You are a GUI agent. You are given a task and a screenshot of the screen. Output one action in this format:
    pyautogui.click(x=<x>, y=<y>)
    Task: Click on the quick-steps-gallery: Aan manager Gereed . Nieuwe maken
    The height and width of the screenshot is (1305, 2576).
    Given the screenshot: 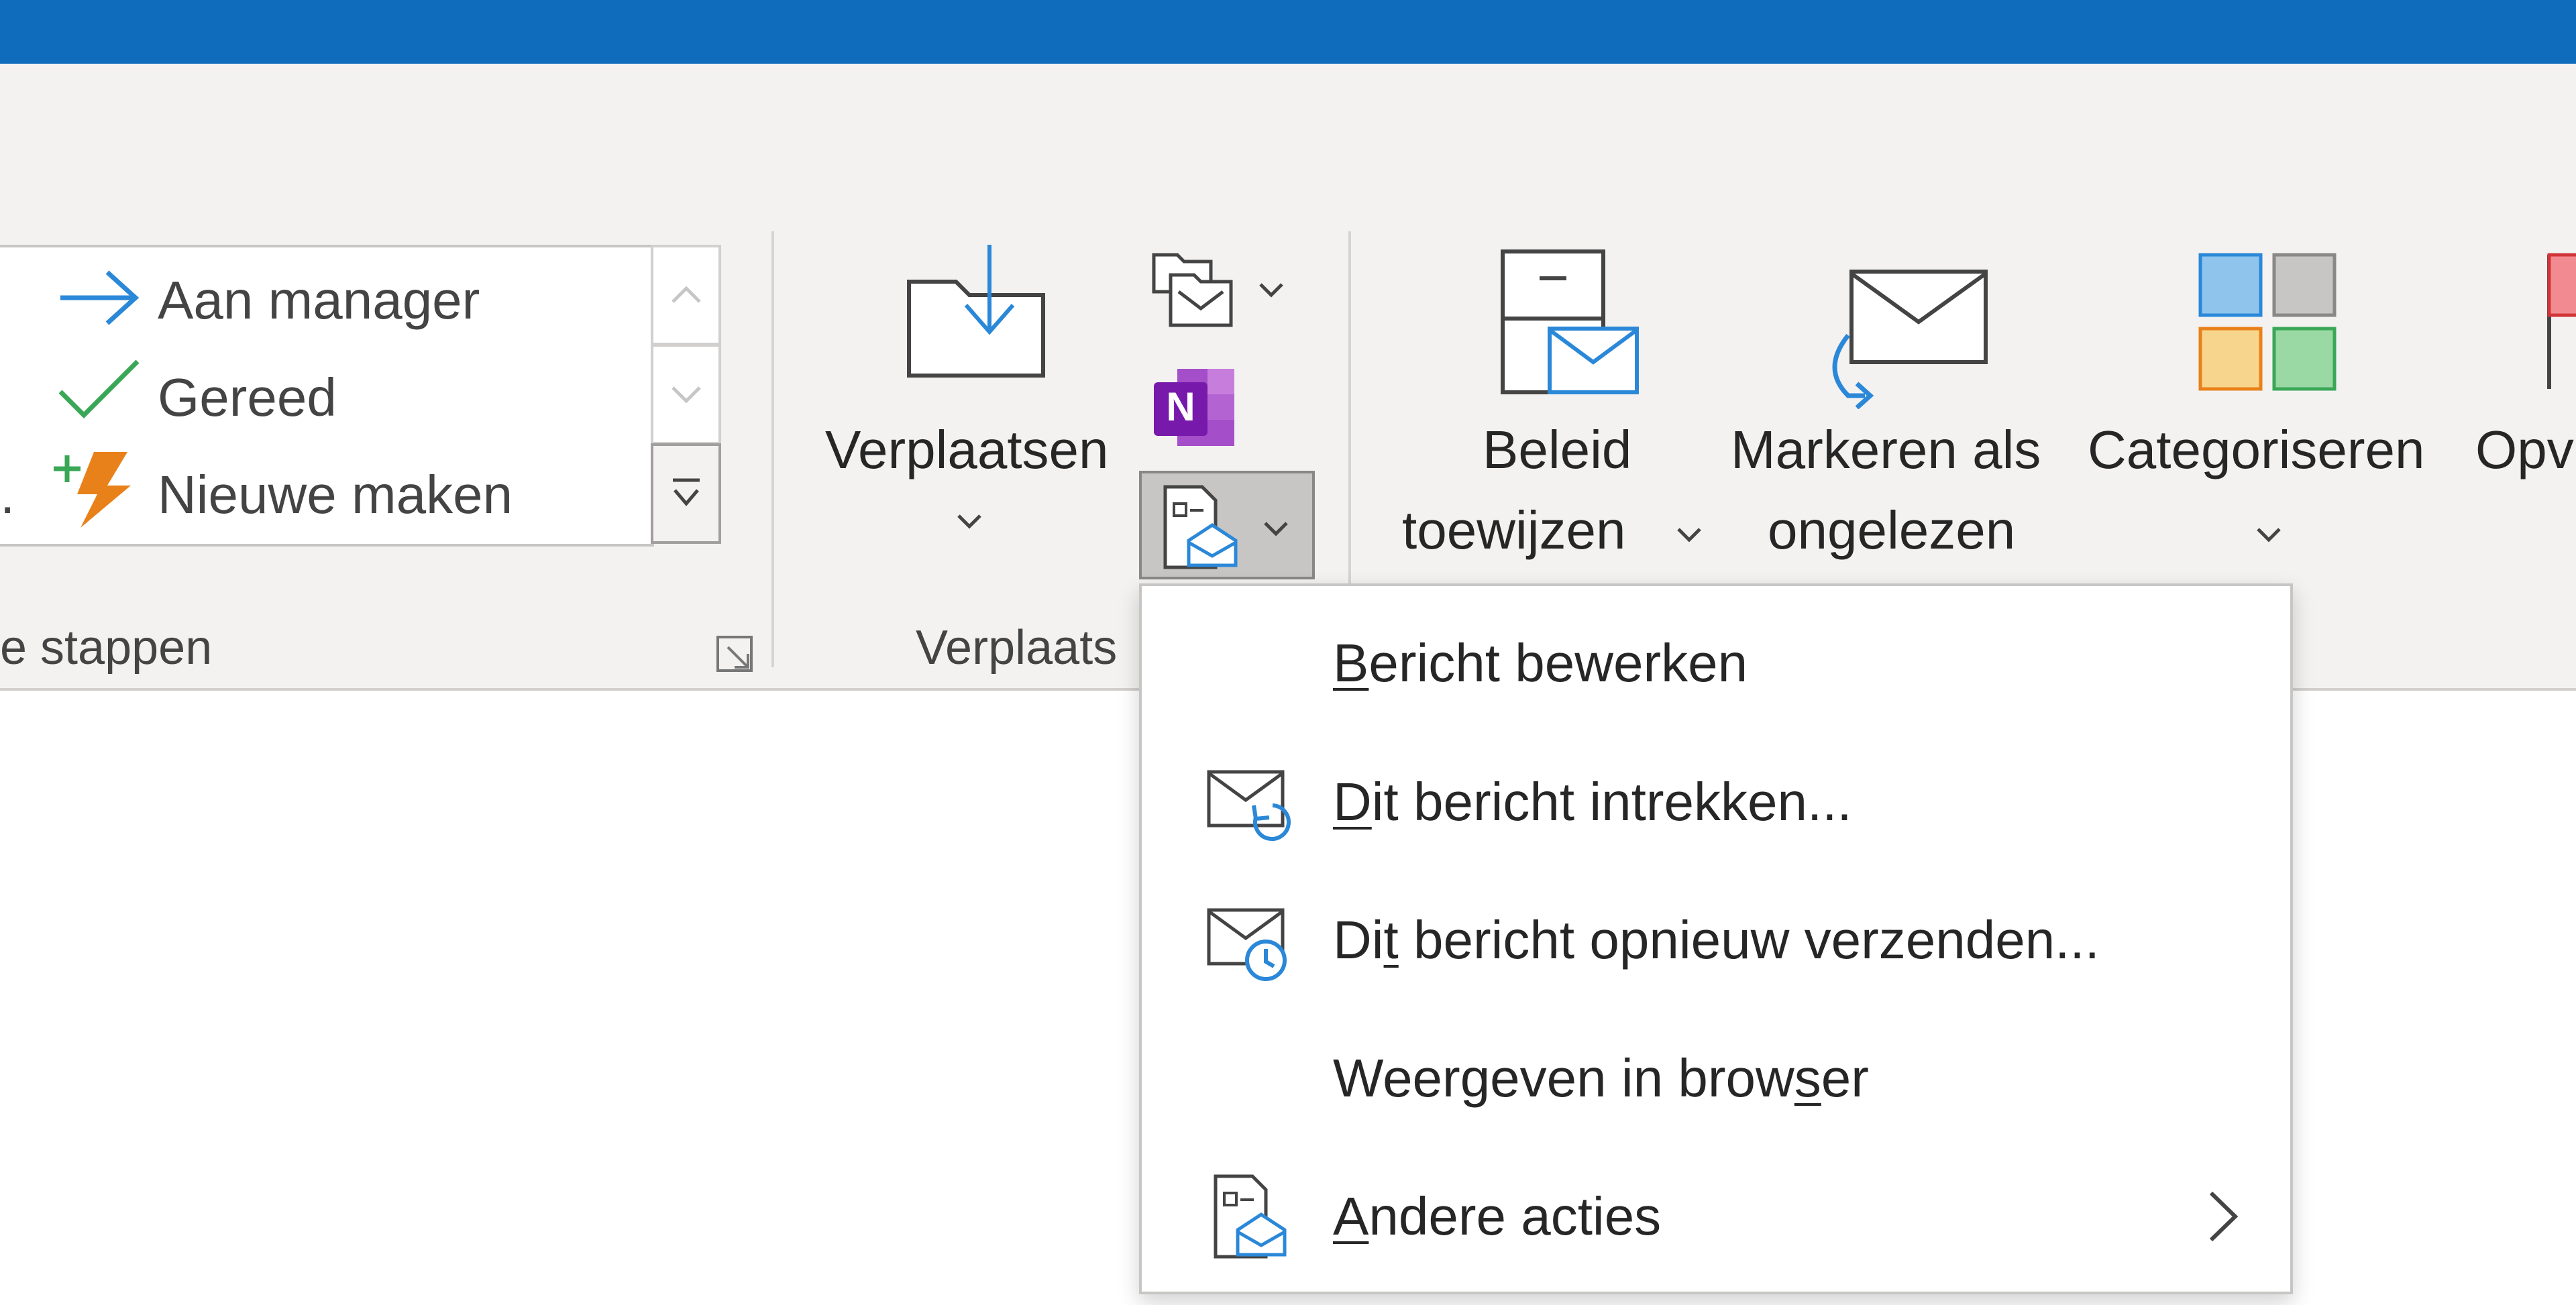 What is the action you would take?
    pyautogui.click(x=327, y=396)
    